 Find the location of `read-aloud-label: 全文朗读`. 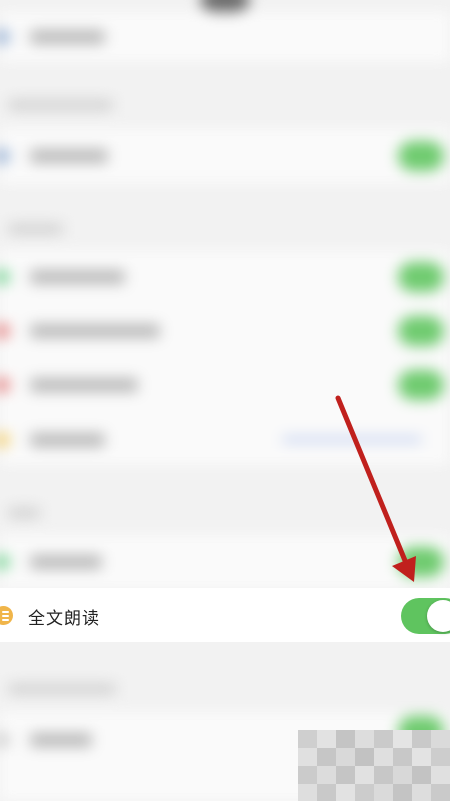

read-aloud-label: 全文朗读 is located at coordinates (64, 619).